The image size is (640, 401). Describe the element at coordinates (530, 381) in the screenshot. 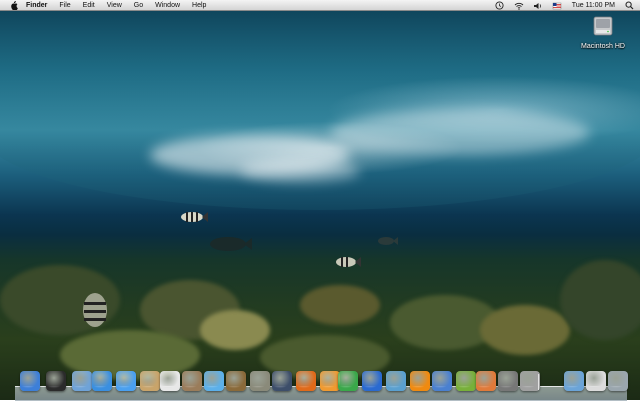

I see `screen-tool-icon` at that location.